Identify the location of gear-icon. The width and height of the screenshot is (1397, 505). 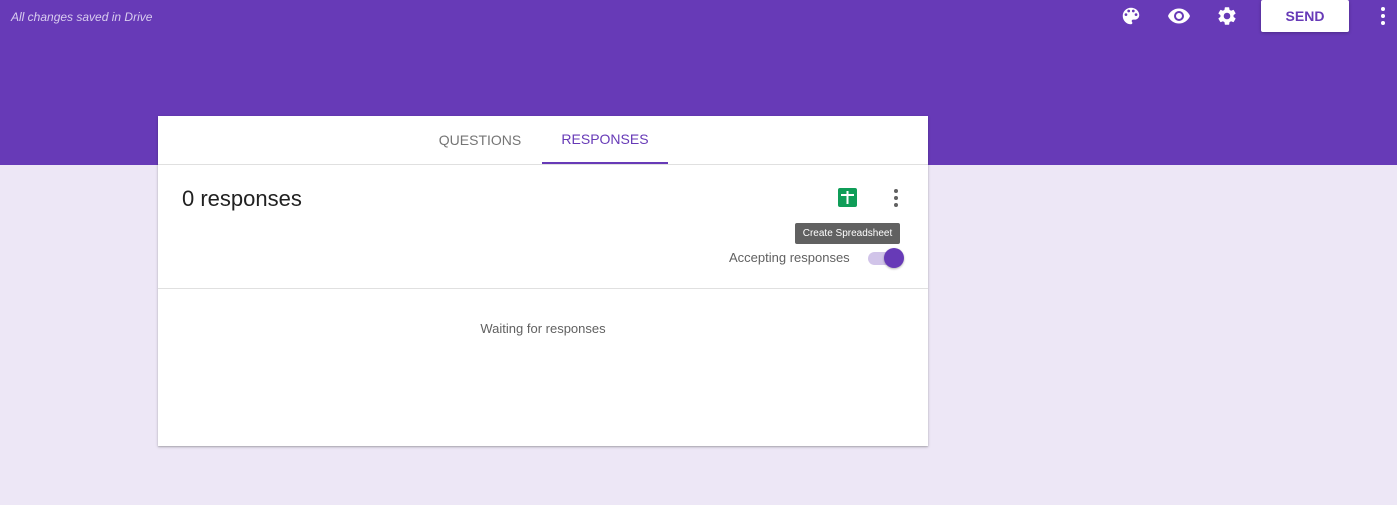
(1227, 16).